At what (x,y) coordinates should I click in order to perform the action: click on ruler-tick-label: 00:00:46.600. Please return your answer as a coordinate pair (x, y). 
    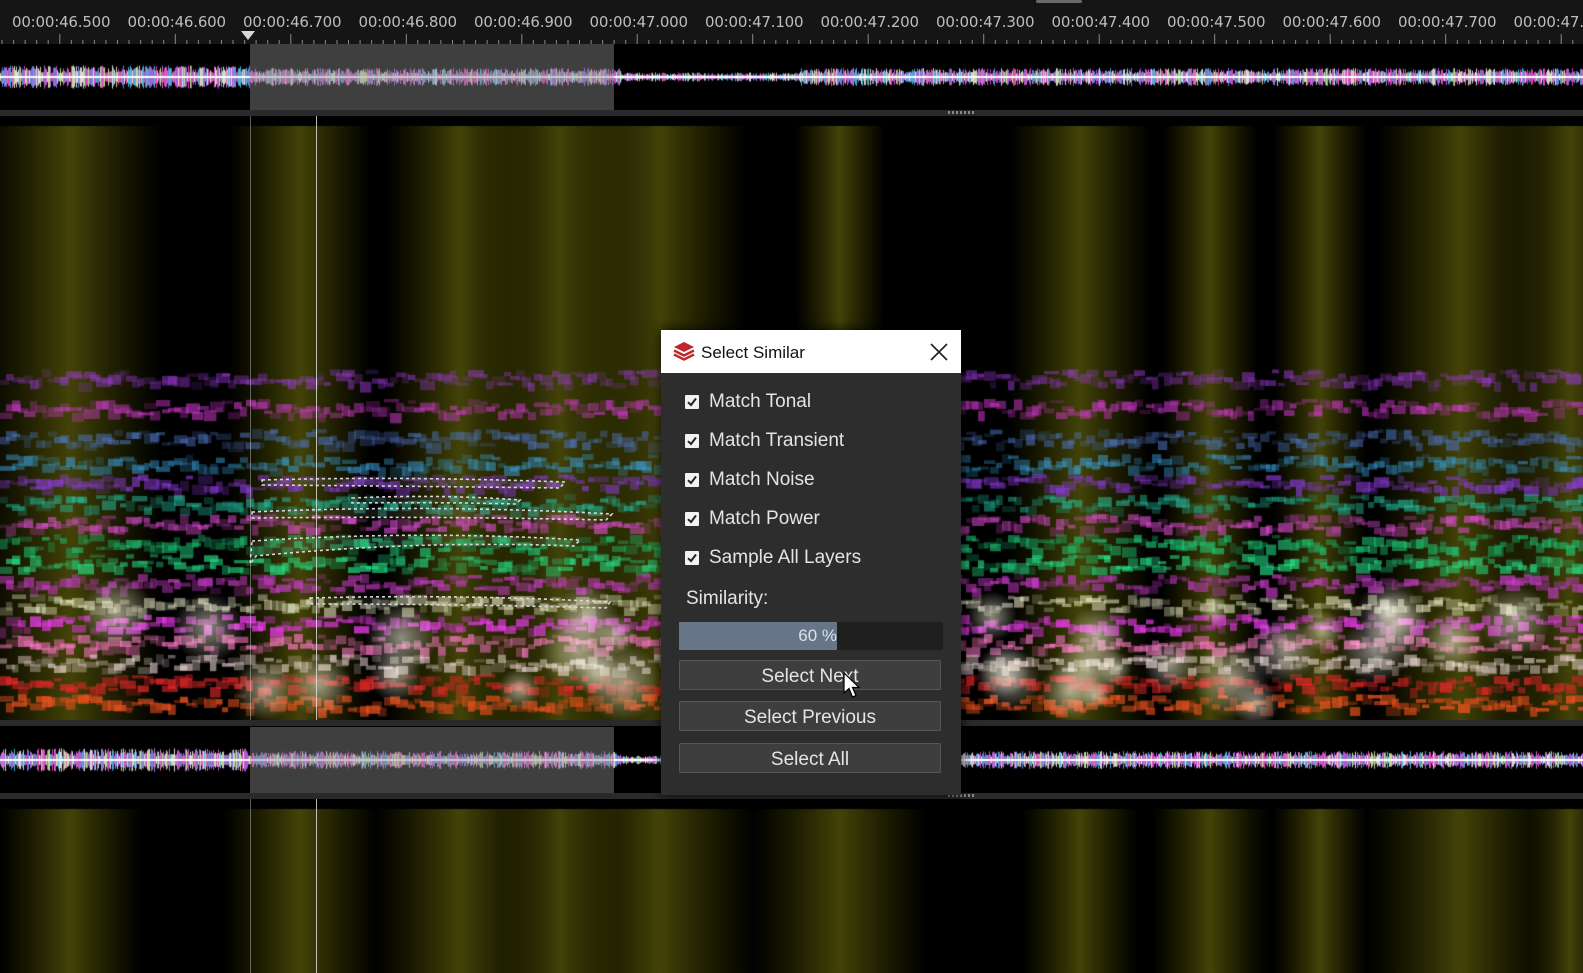
    Looking at the image, I should click on (177, 22).